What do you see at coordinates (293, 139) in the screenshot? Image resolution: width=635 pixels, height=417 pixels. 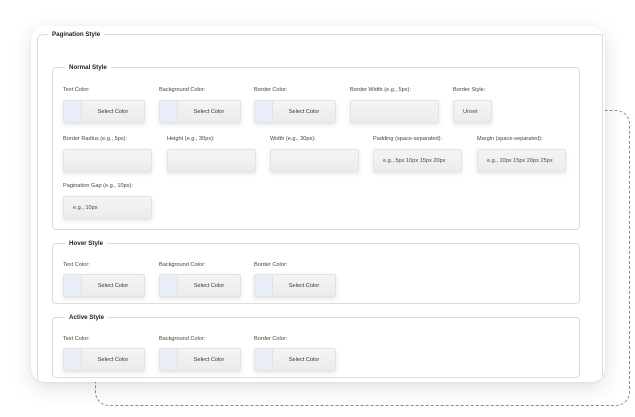 I see `normal-width-label: Width (e.g., 30px):` at bounding box center [293, 139].